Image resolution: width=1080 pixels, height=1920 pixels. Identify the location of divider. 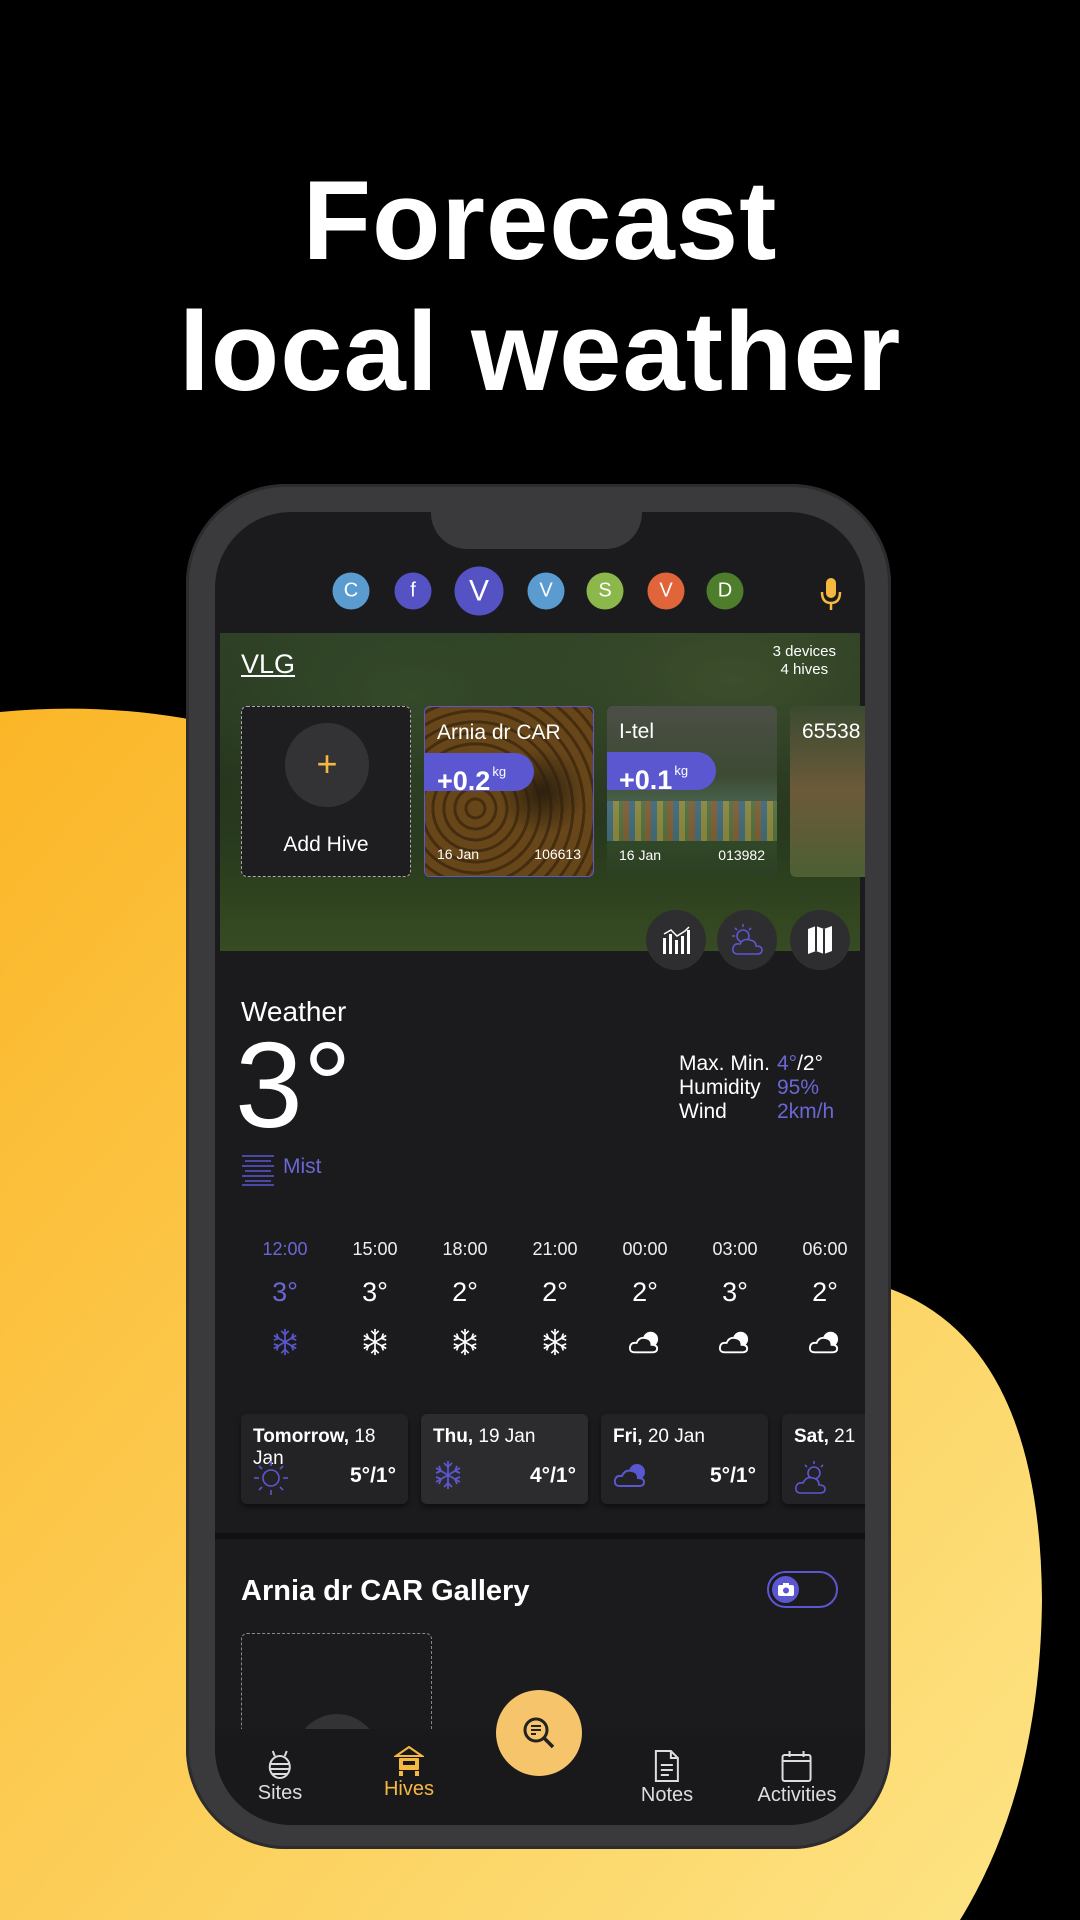
(540, 1536).